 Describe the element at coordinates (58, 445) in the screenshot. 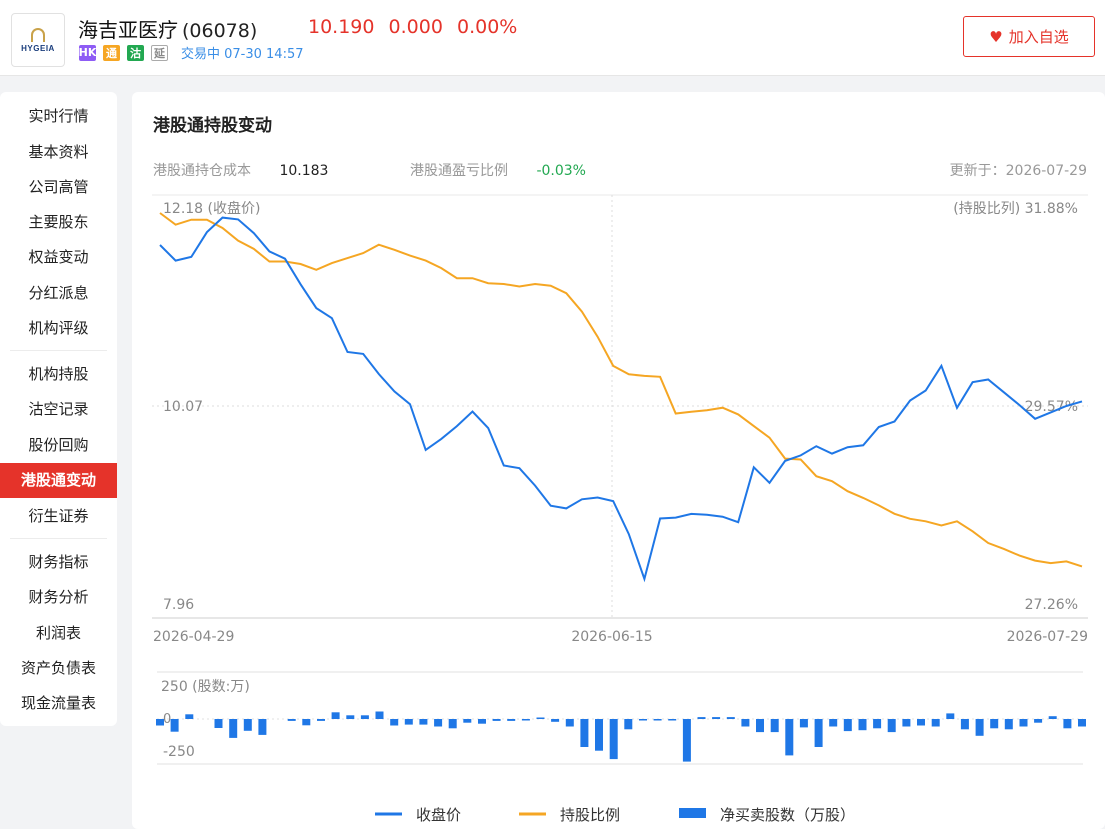

I see `sidebar-item-buyback: 股份回购` at that location.